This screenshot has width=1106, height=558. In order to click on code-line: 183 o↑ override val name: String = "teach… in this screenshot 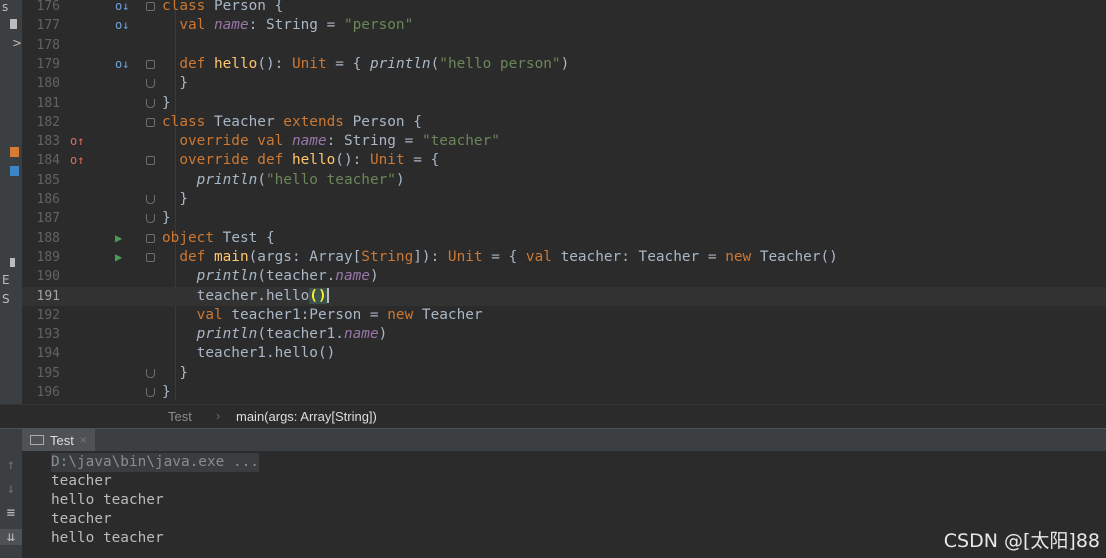, I will do `click(564, 141)`.